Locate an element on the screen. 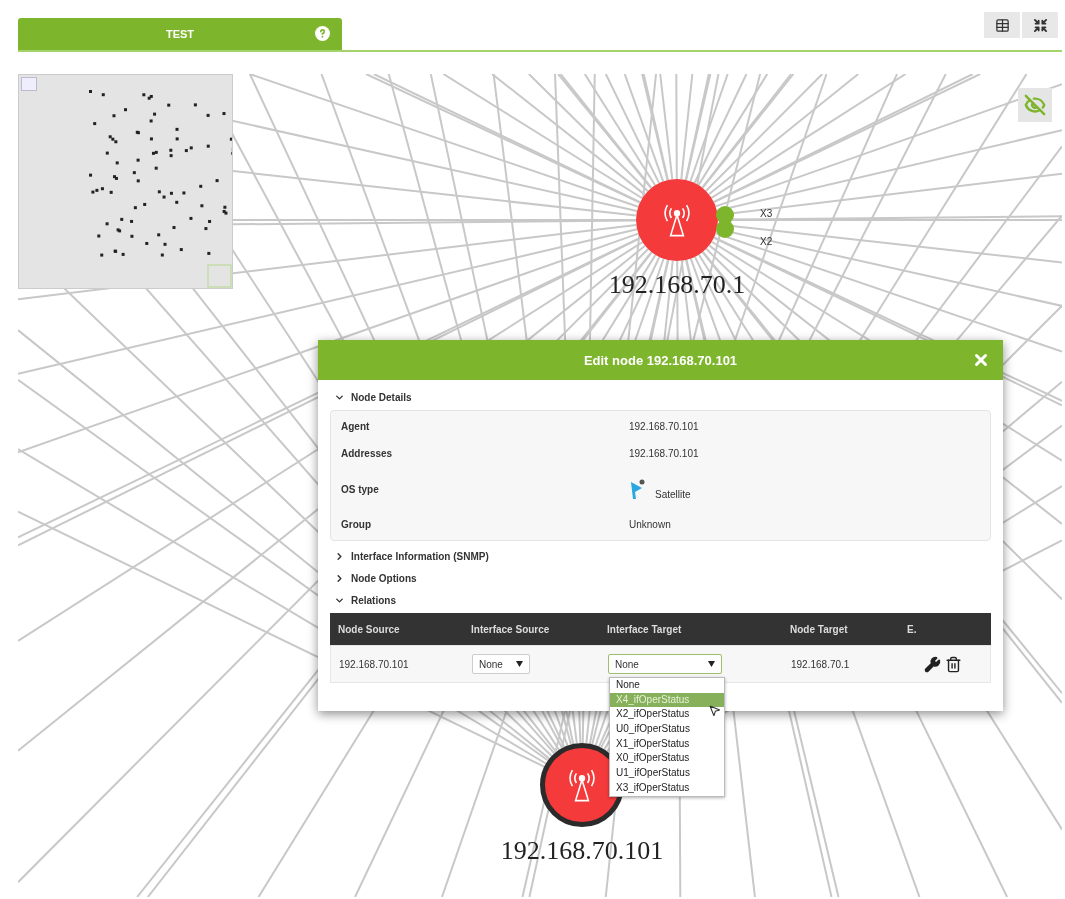 The image size is (1065, 899). port-label: X3 is located at coordinates (766, 213).